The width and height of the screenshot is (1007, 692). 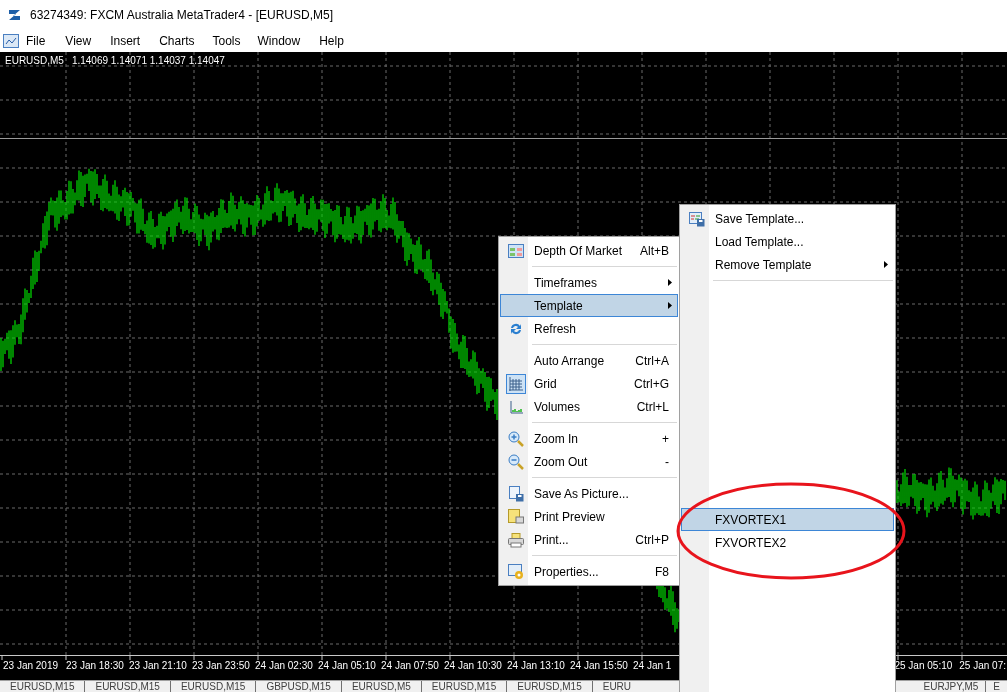 I want to click on price-quote: 1.14069 1.14071 1.14037 1.14047, so click(x=148, y=61).